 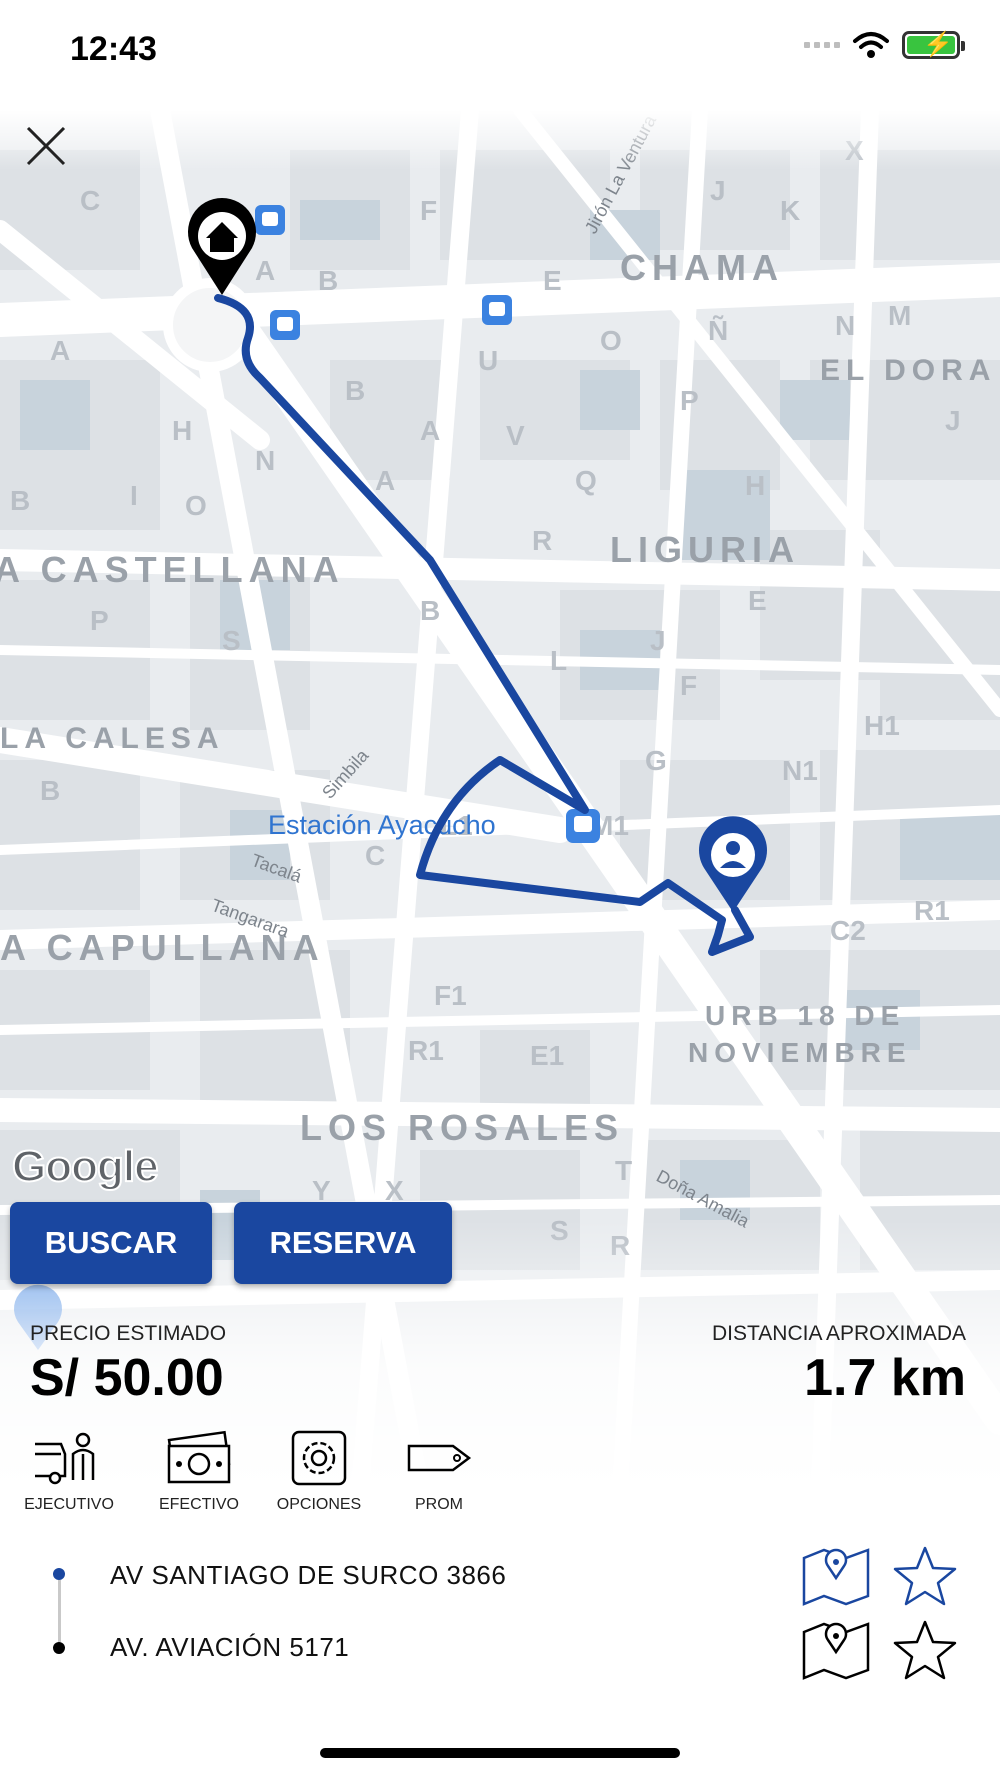 I want to click on svg-text: H1, so click(x=882, y=725).